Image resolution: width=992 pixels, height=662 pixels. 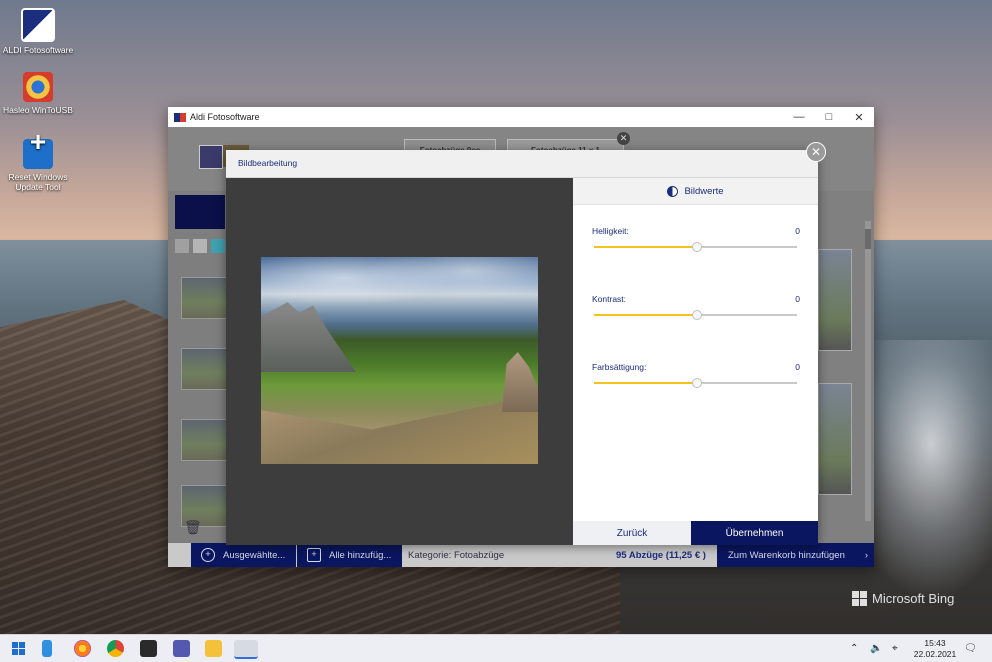 I want to click on bing-watermark: Microsoft Bing, so click(x=903, y=598).